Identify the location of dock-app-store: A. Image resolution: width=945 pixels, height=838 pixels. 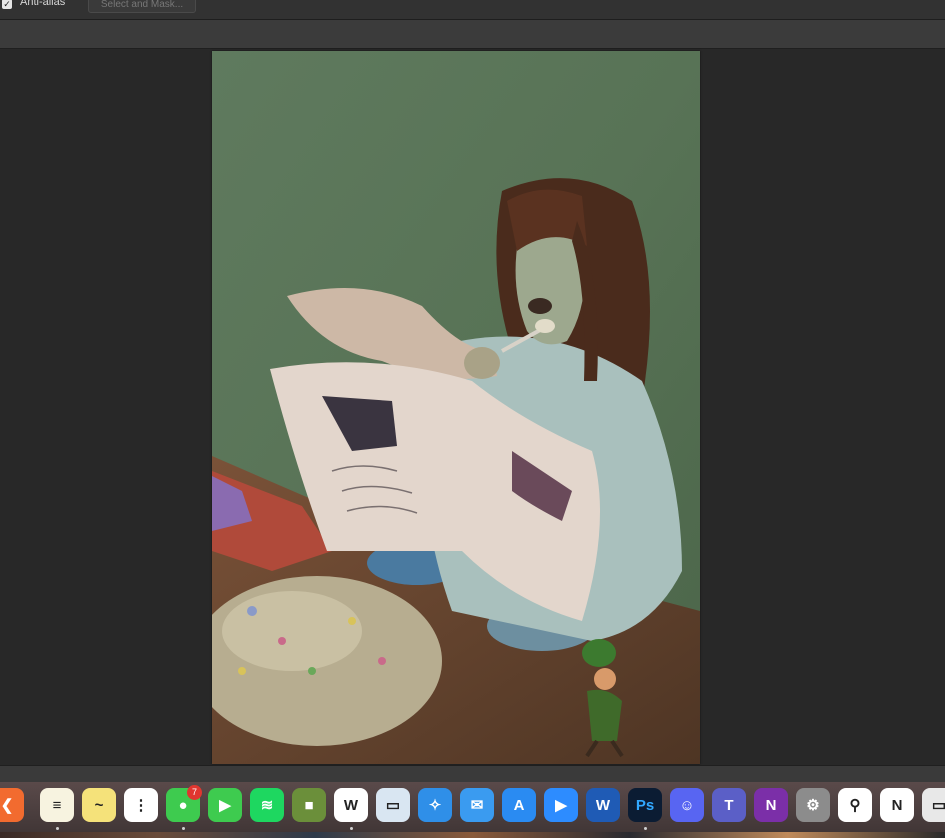
(519, 805).